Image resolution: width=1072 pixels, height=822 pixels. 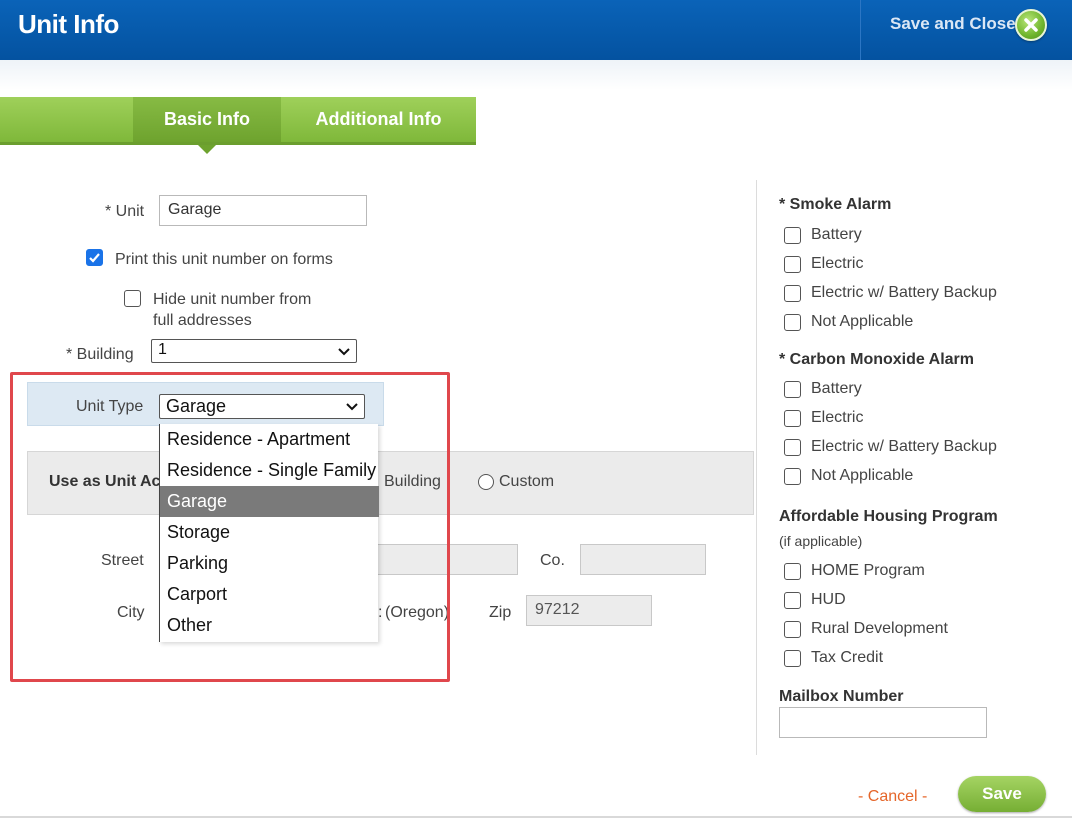 What do you see at coordinates (536, 75) in the screenshot?
I see `subheader-shade` at bounding box center [536, 75].